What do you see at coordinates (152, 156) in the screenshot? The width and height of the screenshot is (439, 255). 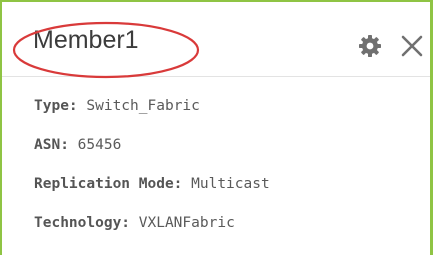 I see `detail-row-asn: ASN: 65456` at bounding box center [152, 156].